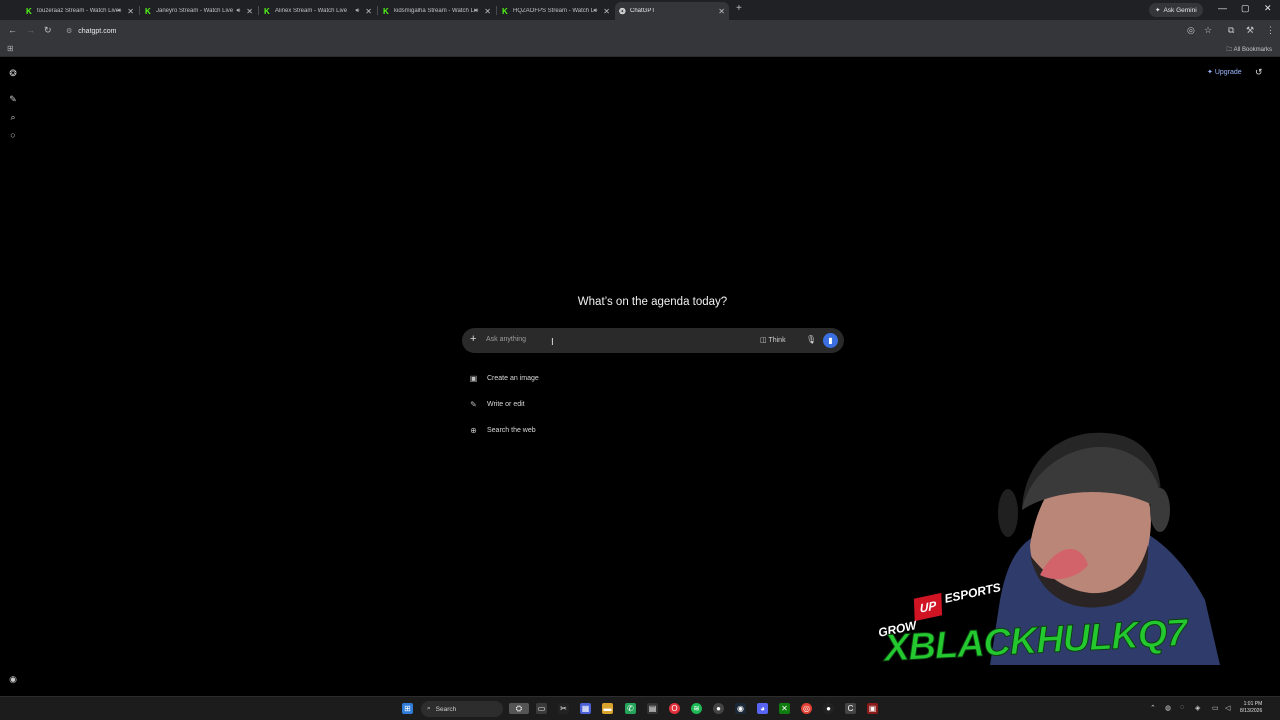 Image resolution: width=1280 pixels, height=720 pixels. I want to click on upgrade-label: Upgrade, so click(1228, 72).